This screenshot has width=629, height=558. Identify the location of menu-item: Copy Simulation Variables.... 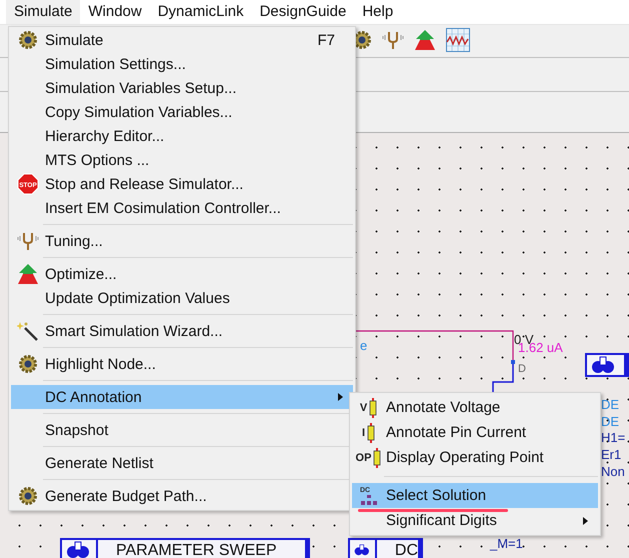
(182, 112).